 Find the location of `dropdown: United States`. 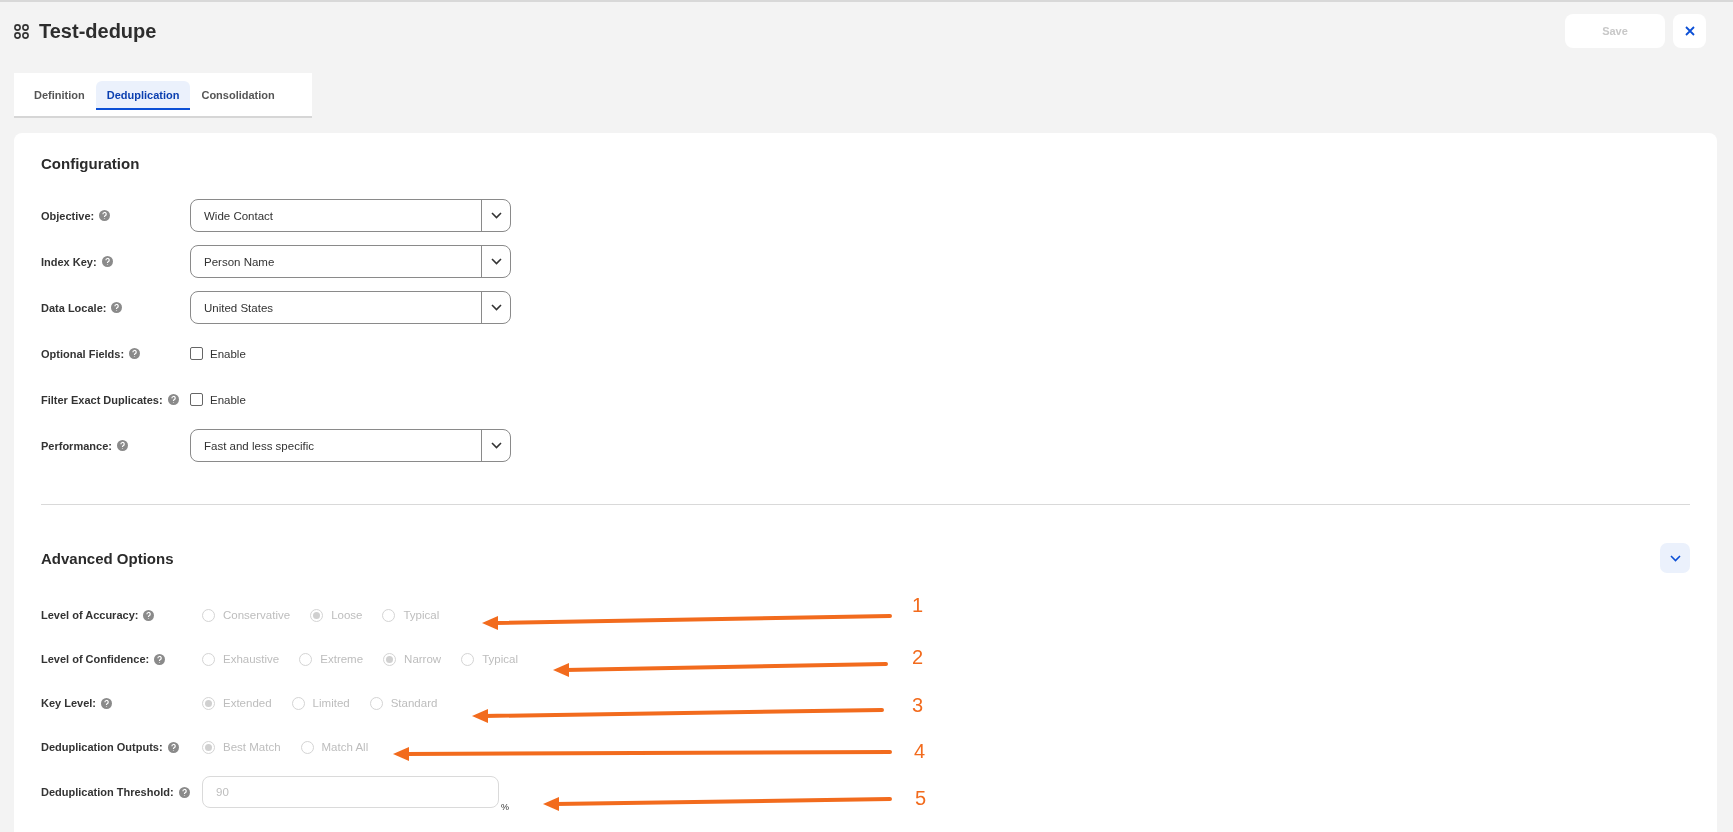

dropdown: United States is located at coordinates (350, 307).